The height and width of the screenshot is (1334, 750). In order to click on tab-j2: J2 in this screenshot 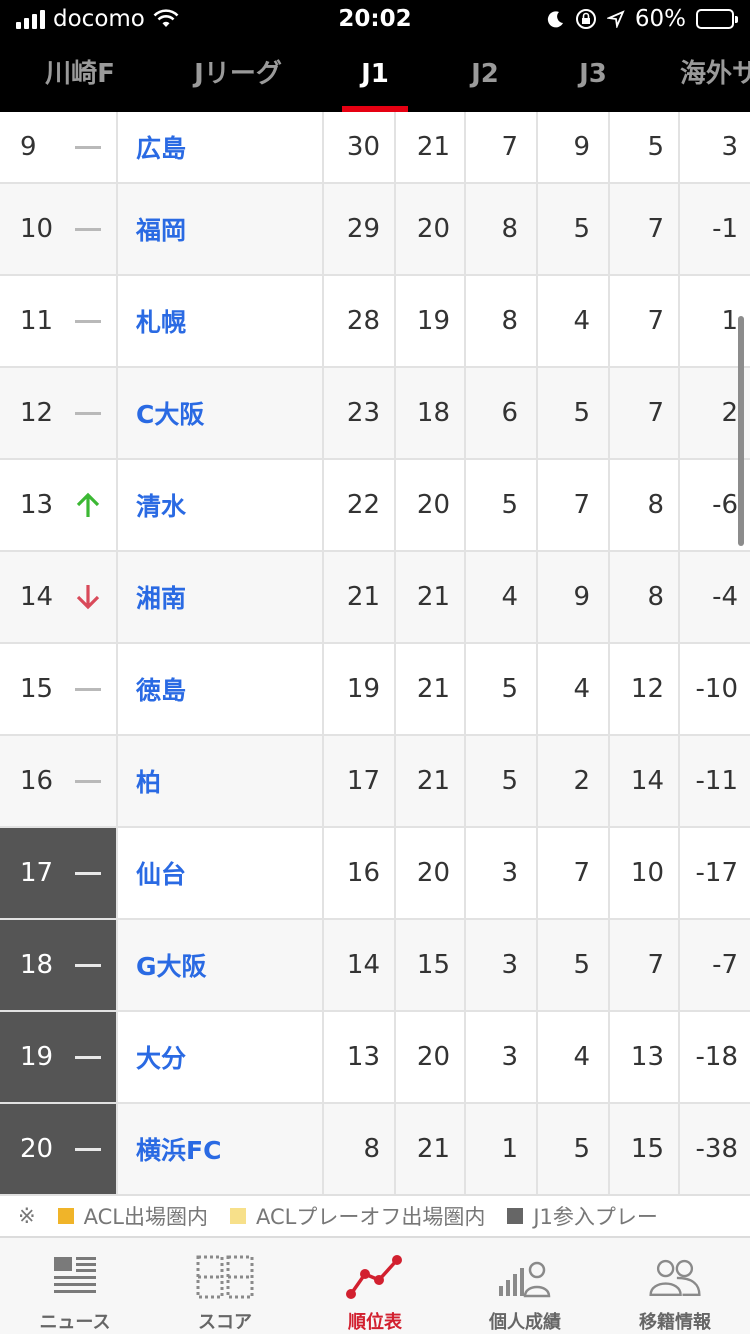, I will do `click(485, 76)`.